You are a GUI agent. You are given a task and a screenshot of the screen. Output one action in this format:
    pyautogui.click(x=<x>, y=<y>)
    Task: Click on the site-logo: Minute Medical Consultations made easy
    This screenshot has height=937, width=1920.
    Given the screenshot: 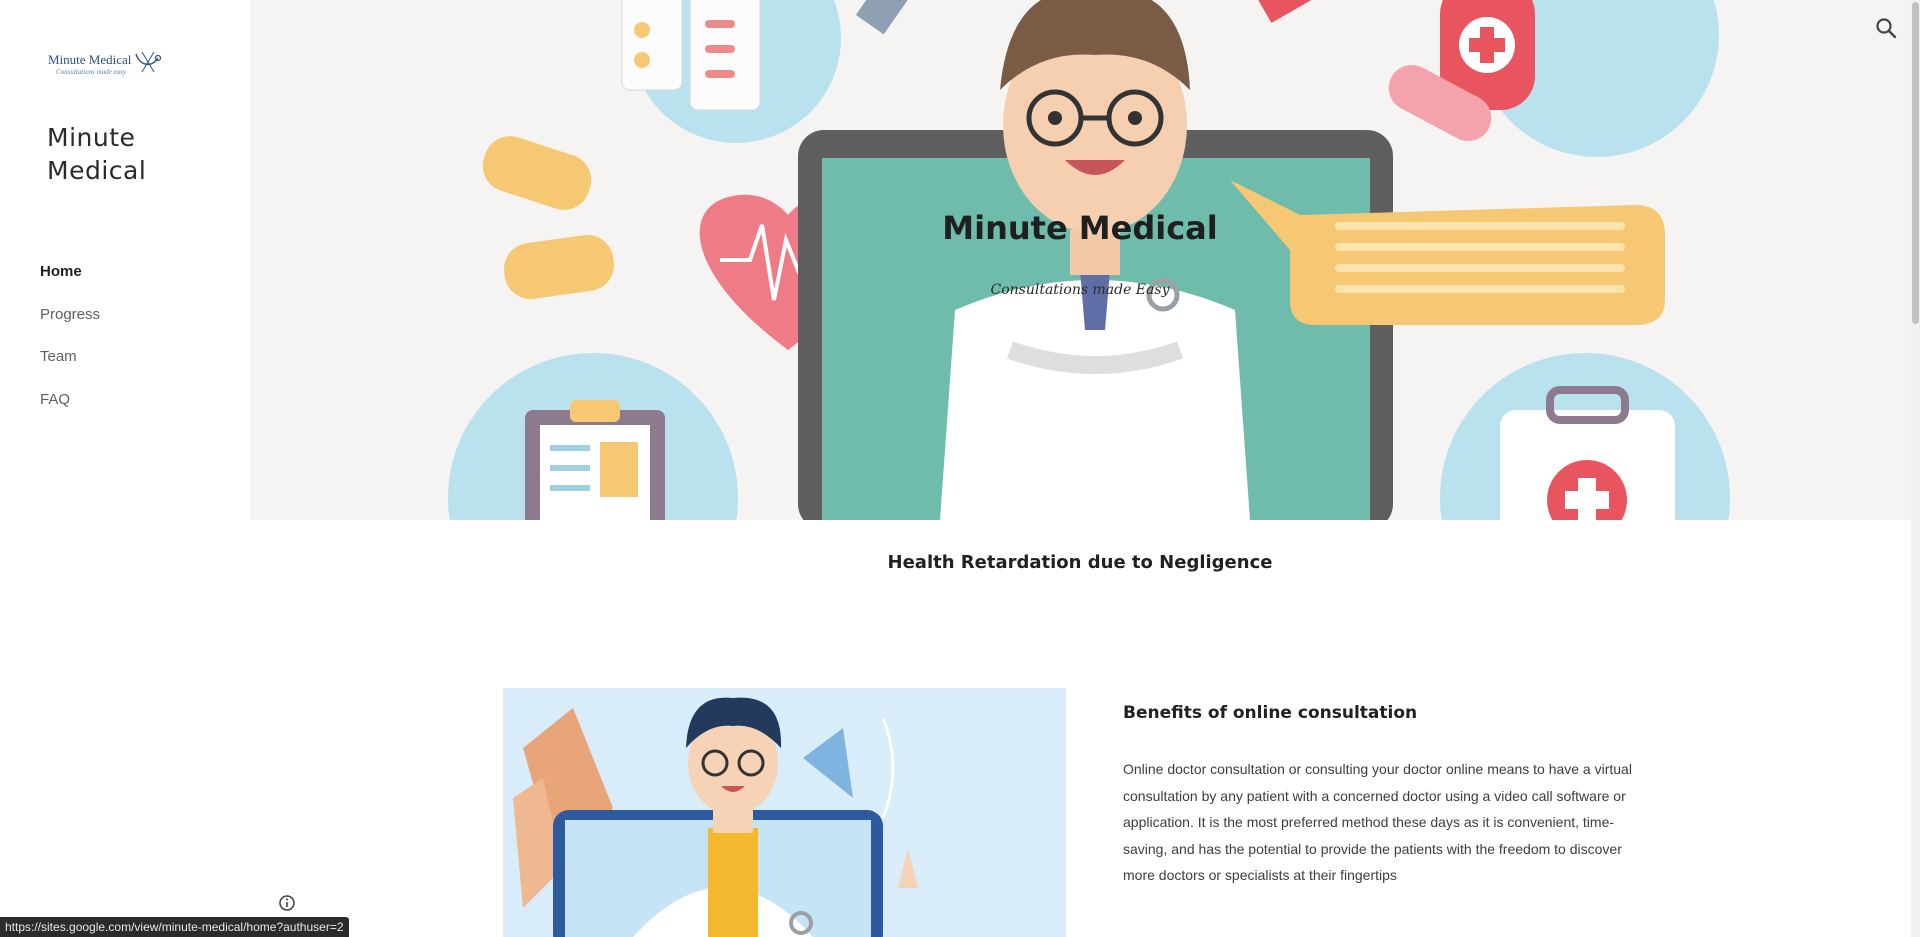 What is the action you would take?
    pyautogui.click(x=105, y=66)
    